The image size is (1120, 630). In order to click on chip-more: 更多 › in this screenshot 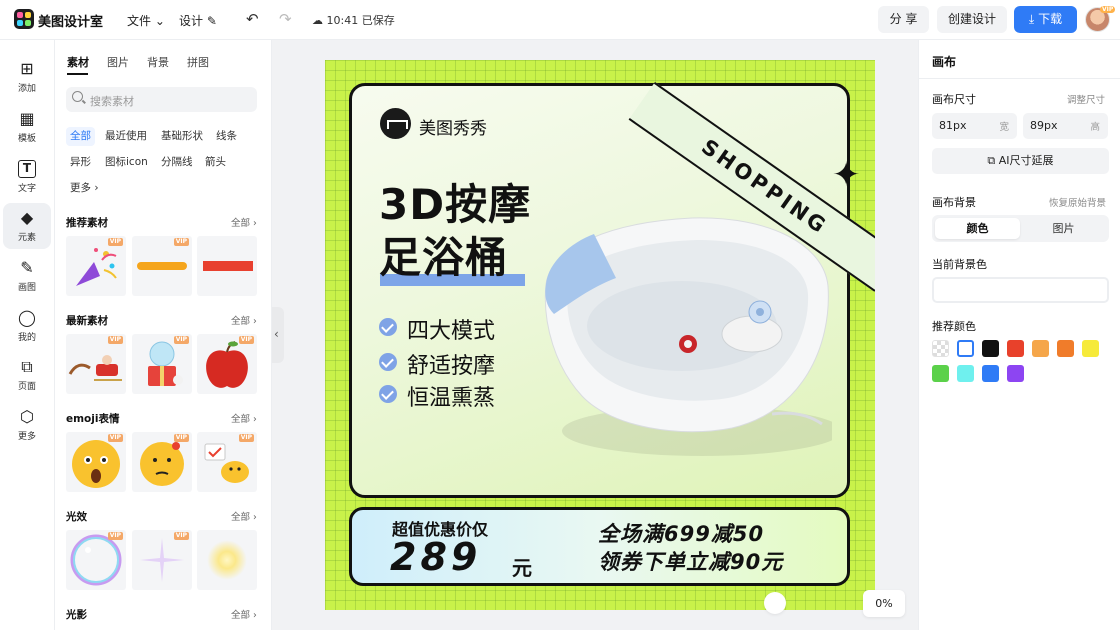, I will do `click(84, 188)`.